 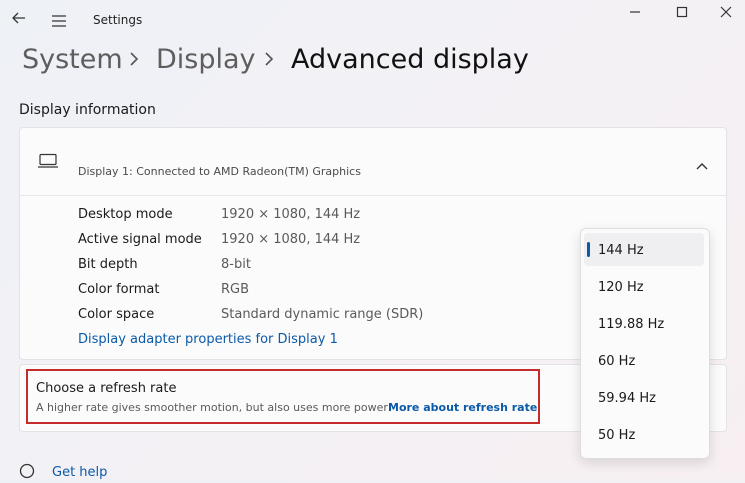 I want to click on page-title: Advanced display, so click(x=410, y=59).